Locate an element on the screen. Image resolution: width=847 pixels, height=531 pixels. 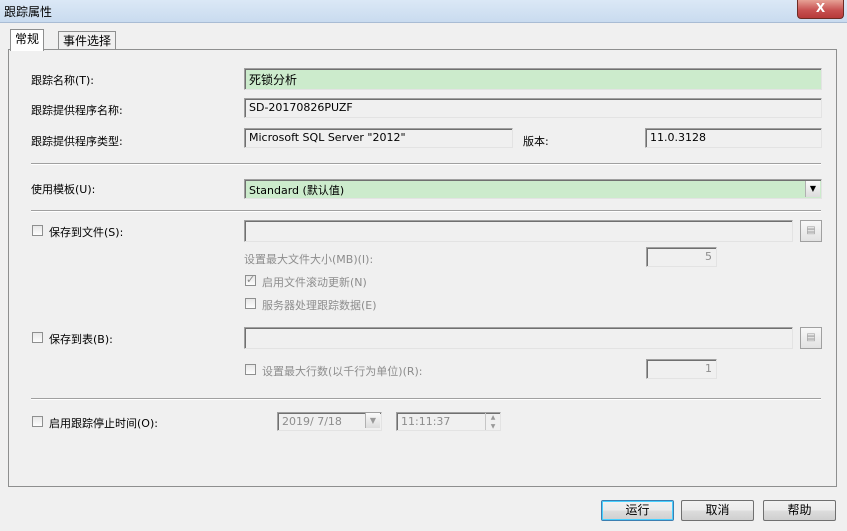
provider-type-label: 跟踪提供程序类型: is located at coordinates (77, 141).